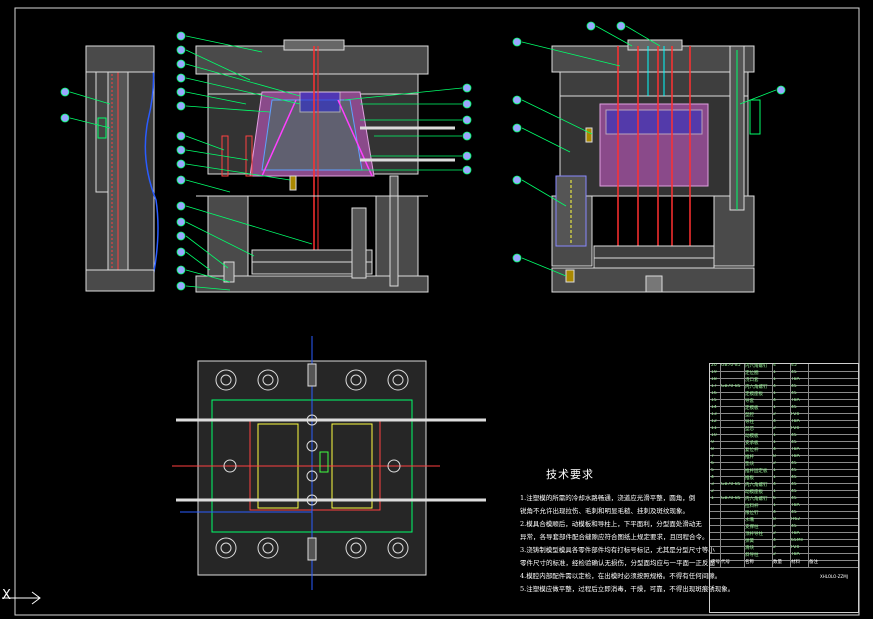 The height and width of the screenshot is (619, 873). I want to click on parts-cell: 7, so click(712, 456).